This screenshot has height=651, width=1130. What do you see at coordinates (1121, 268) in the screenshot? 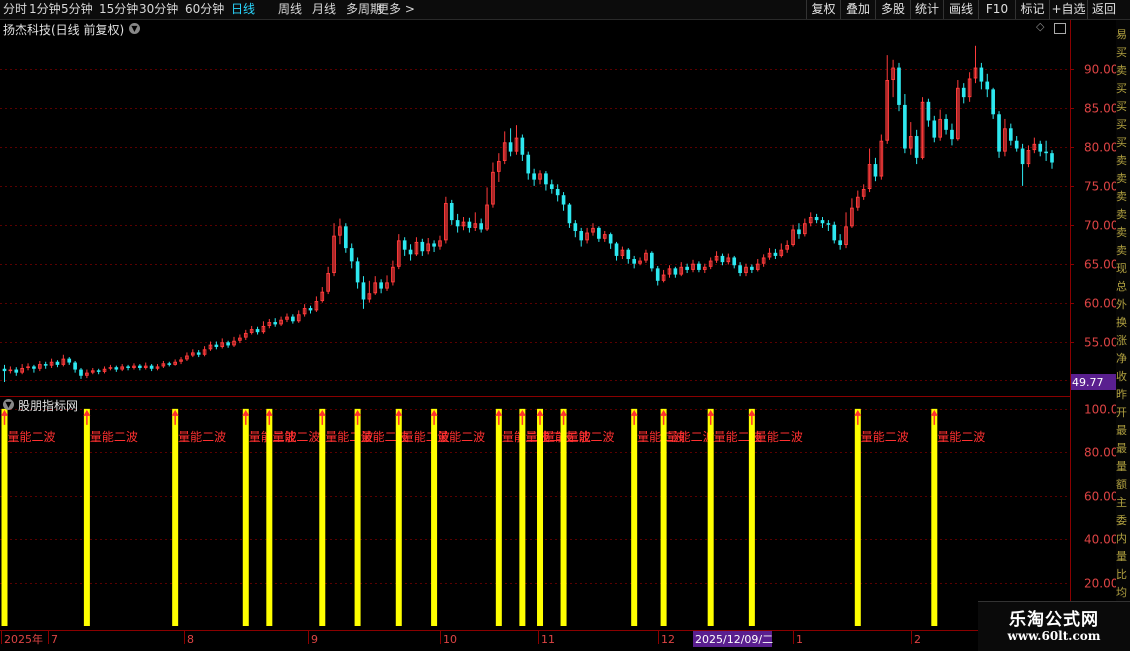
I see `side-panel-cell: 现` at bounding box center [1121, 268].